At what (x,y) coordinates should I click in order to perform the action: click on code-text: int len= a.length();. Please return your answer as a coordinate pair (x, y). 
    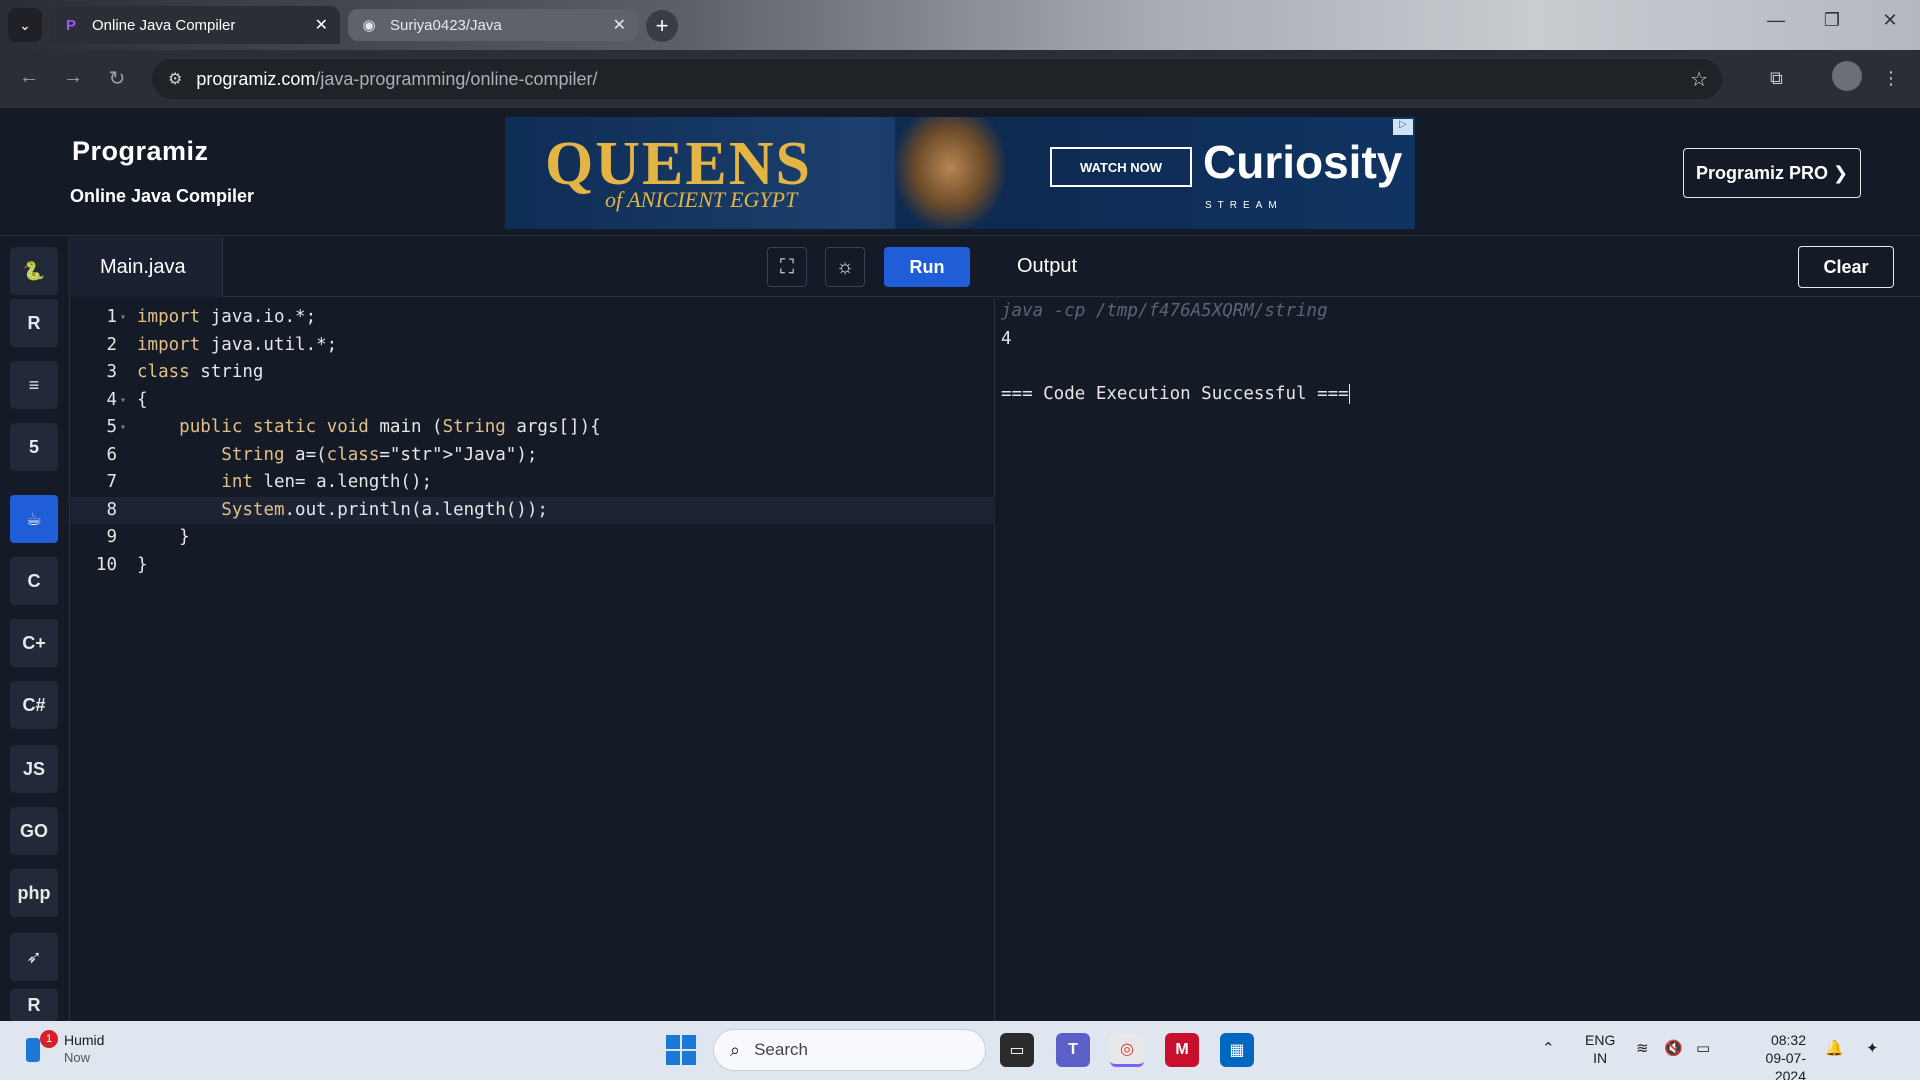
    Looking at the image, I should click on (327, 482).